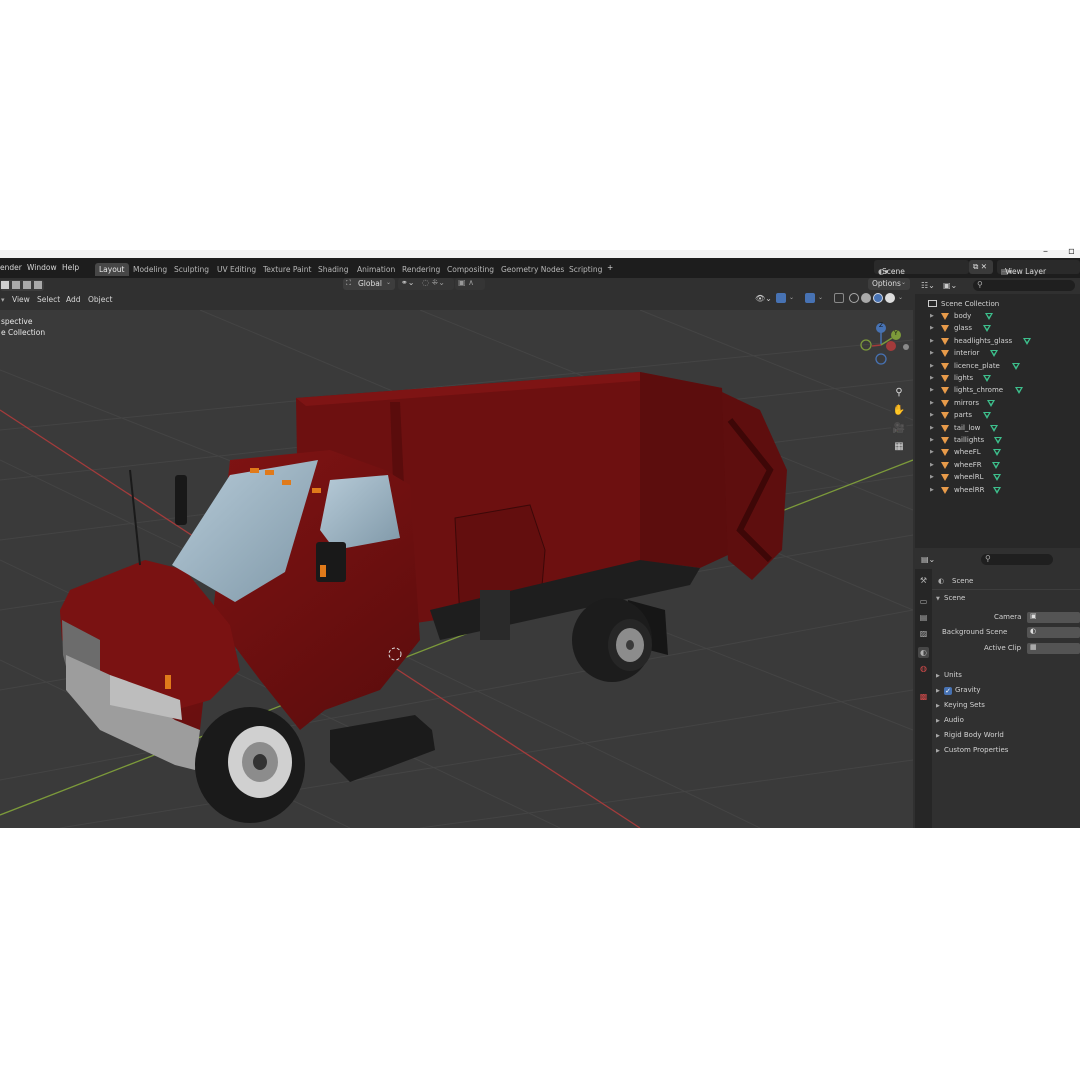 The width and height of the screenshot is (1080, 1080). I want to click on world-tab-icon: ◍, so click(923, 668).